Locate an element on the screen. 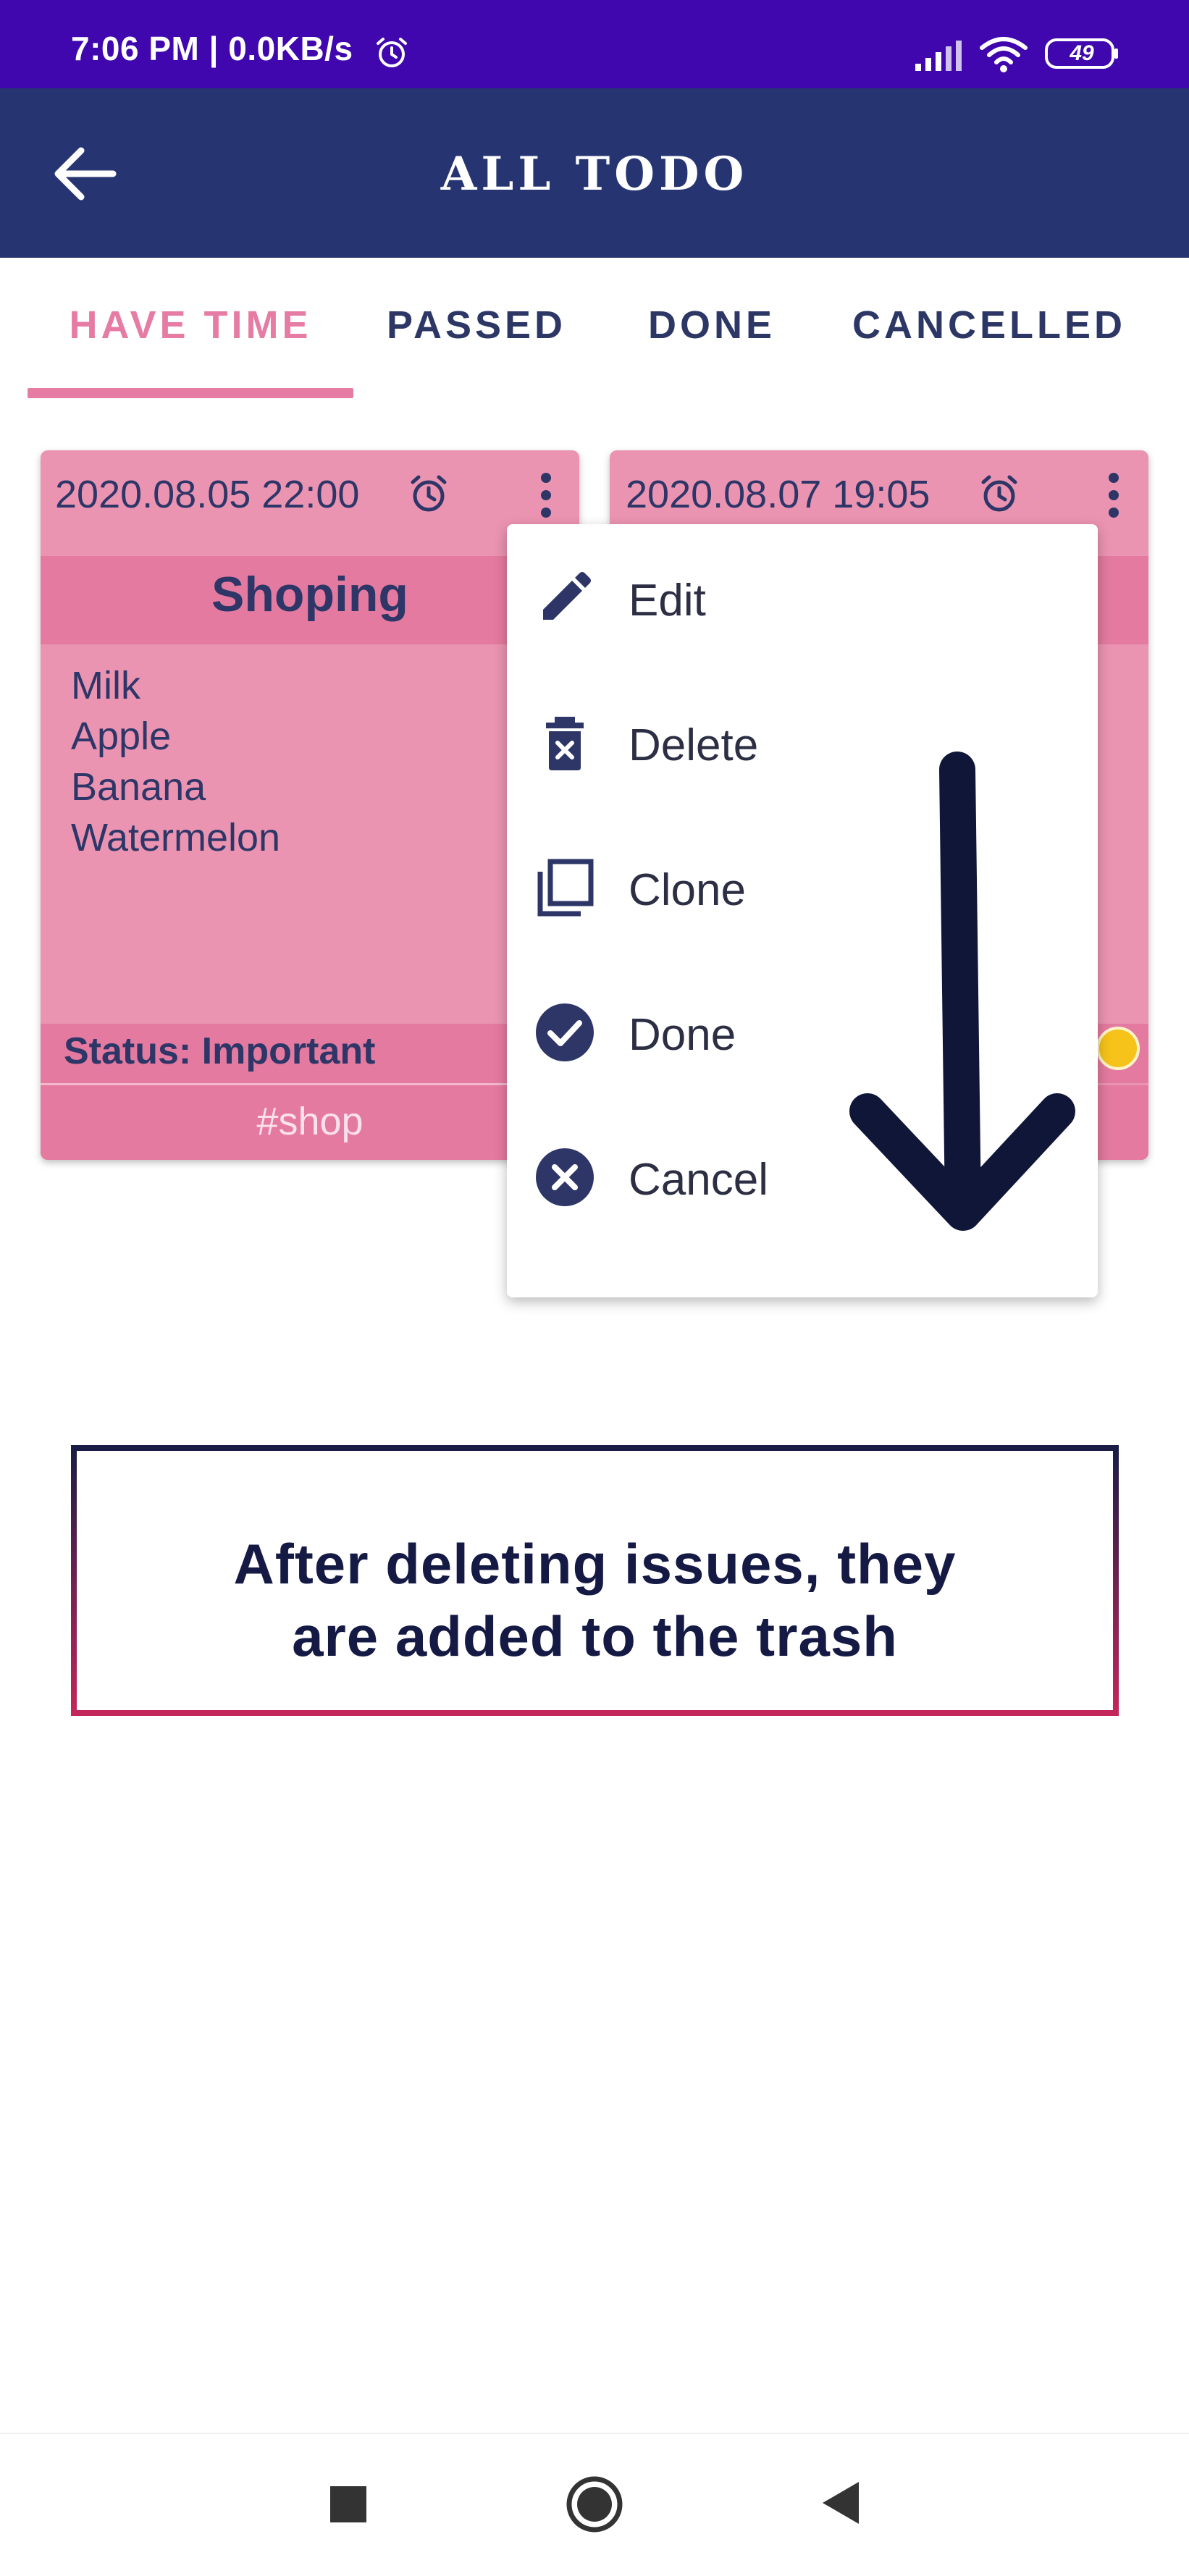 The image size is (1189, 2576). menu-item-label: Clone is located at coordinates (688, 890).